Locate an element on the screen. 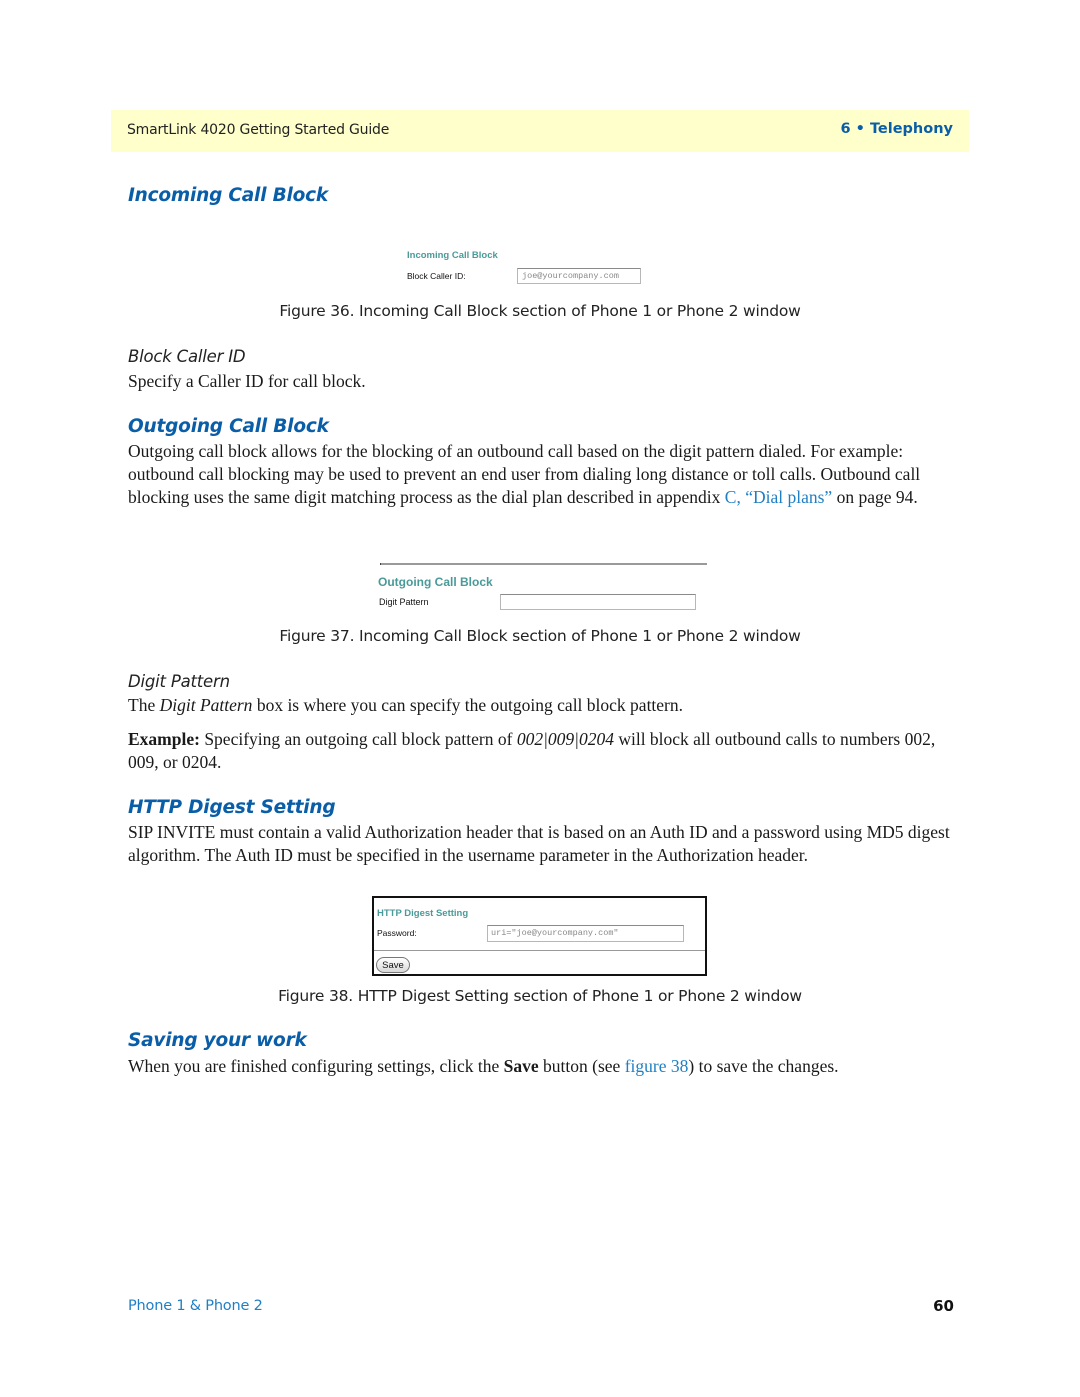  save-button: Save is located at coordinates (393, 965).